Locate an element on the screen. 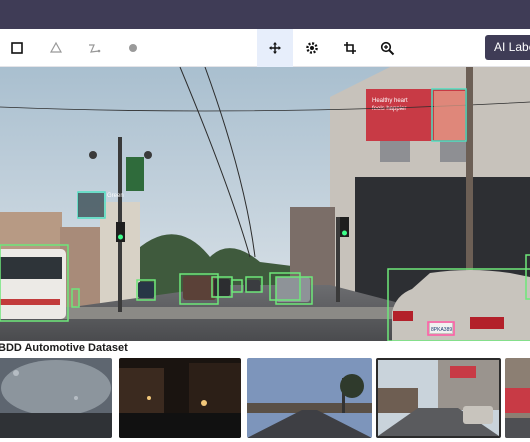 The image size is (530, 442). zoom-in-icon is located at coordinates (387, 48).